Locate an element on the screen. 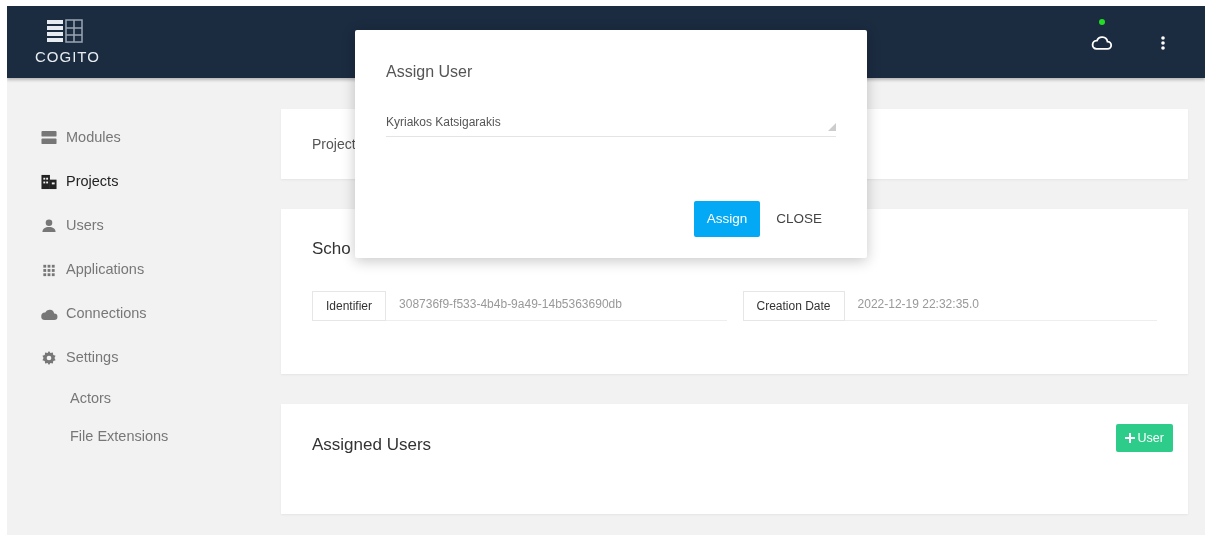  plus-icon is located at coordinates (1129, 438).